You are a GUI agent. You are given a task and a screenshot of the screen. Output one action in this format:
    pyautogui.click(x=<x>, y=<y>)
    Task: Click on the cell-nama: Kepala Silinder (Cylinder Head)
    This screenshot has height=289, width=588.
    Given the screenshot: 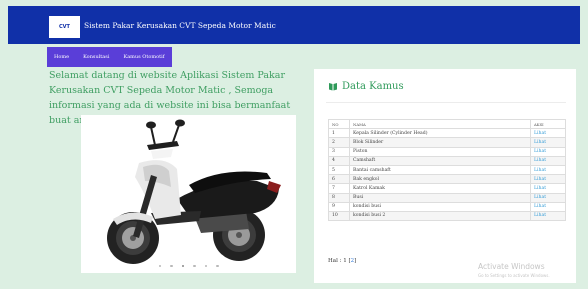 What is the action you would take?
    pyautogui.click(x=440, y=133)
    